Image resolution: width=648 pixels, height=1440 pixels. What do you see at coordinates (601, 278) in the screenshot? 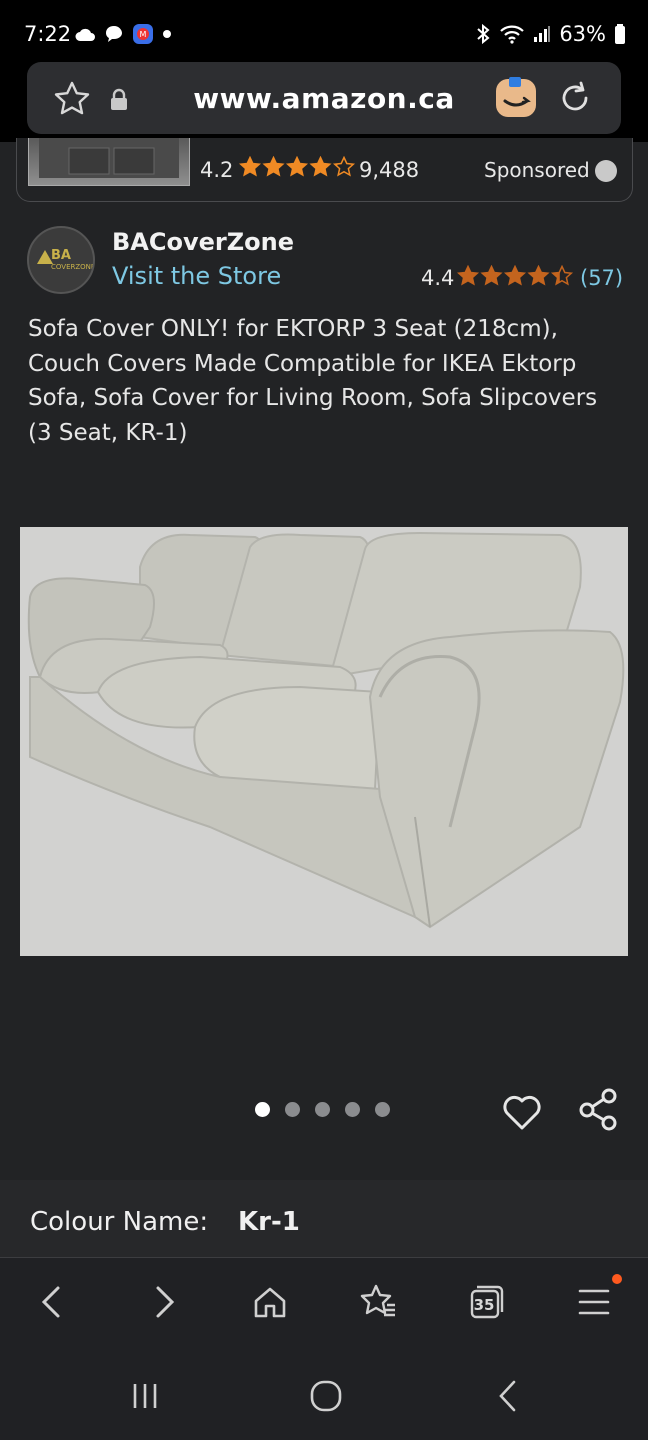
I see `product-review-count: (57)` at bounding box center [601, 278].